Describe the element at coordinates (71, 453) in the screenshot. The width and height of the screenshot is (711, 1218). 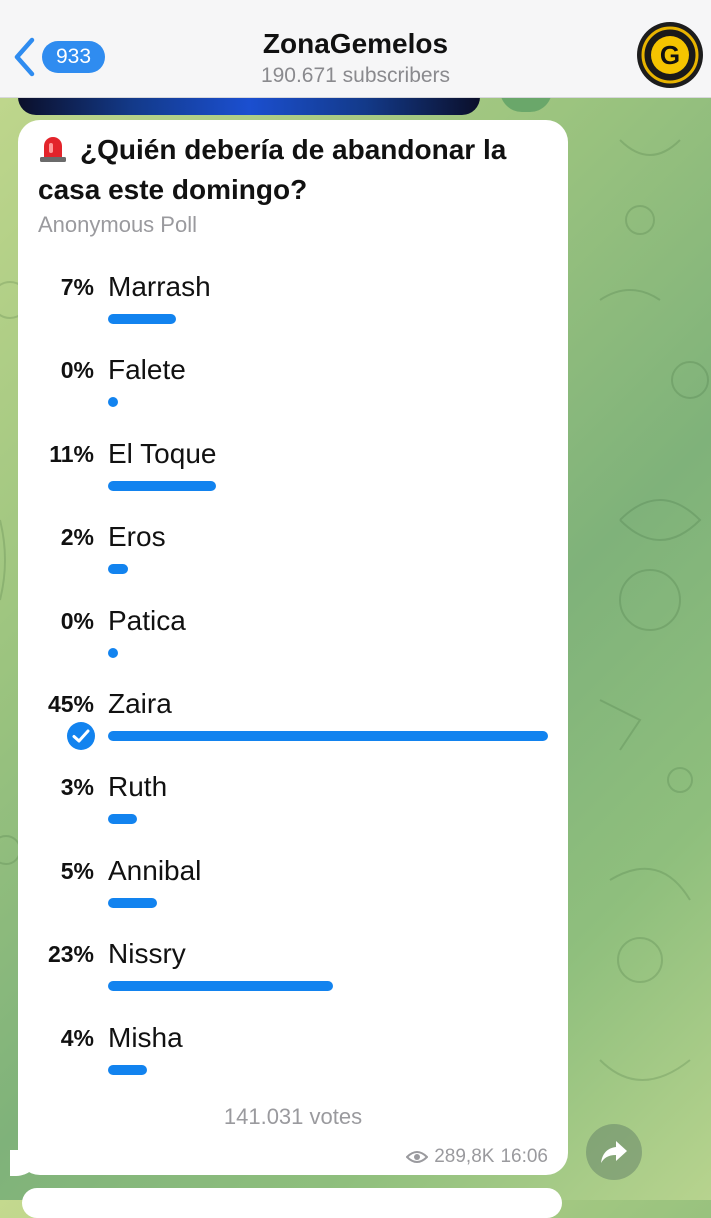
I see `poll-option-percent: 11%` at that location.